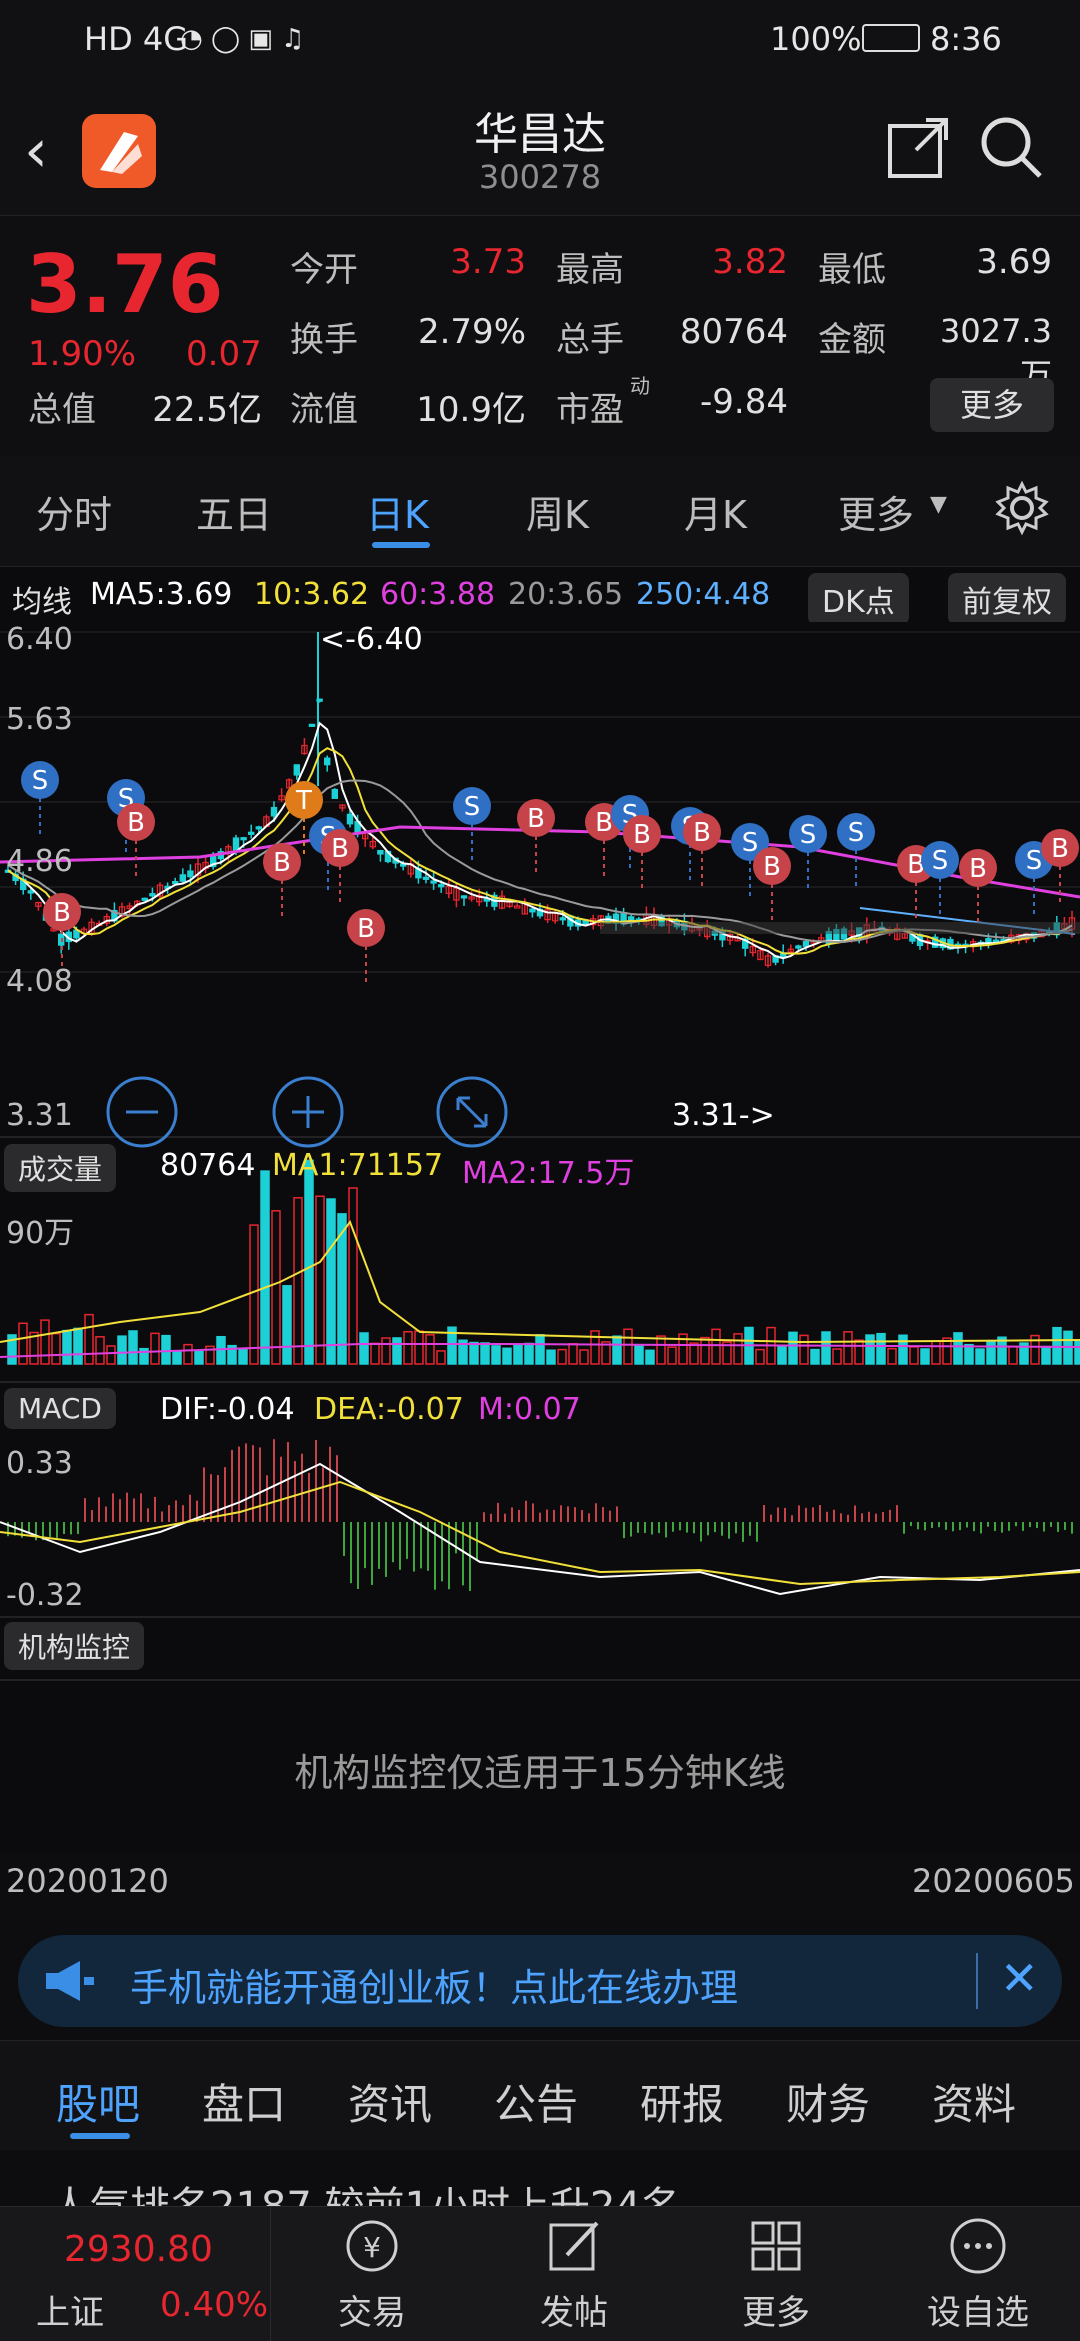 The width and height of the screenshot is (1080, 2341). I want to click on macd-dif-value: DIF:-0.04, so click(227, 1409).